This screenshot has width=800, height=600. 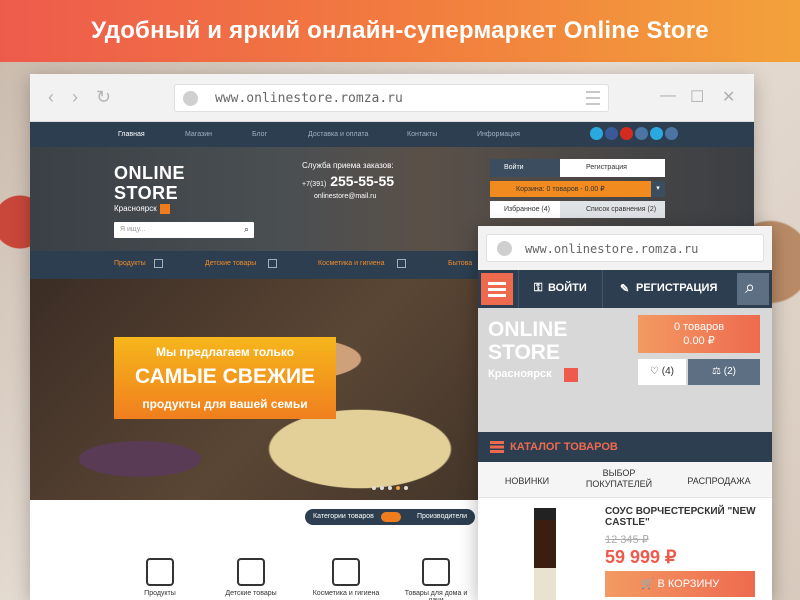 What do you see at coordinates (498, 134) in the screenshot?
I see `nav-info: Информация` at bounding box center [498, 134].